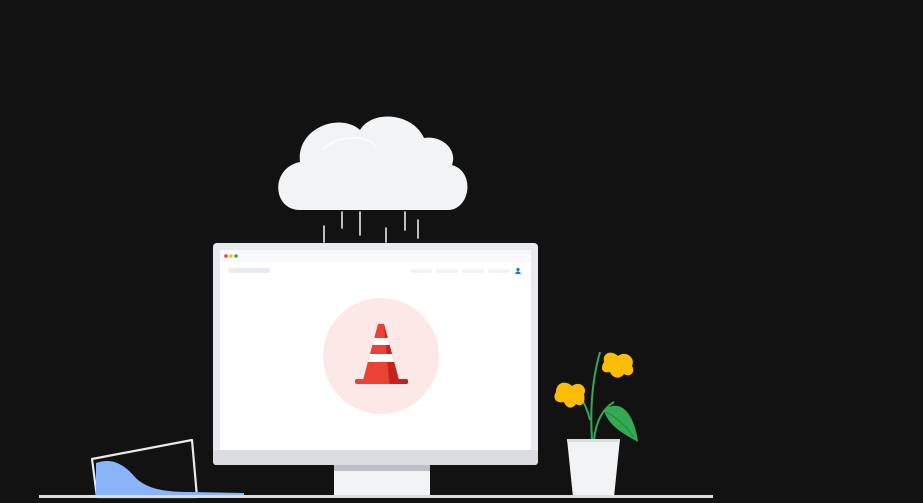 This screenshot has width=923, height=503. I want to click on page-title-placeholder, so click(249, 270).